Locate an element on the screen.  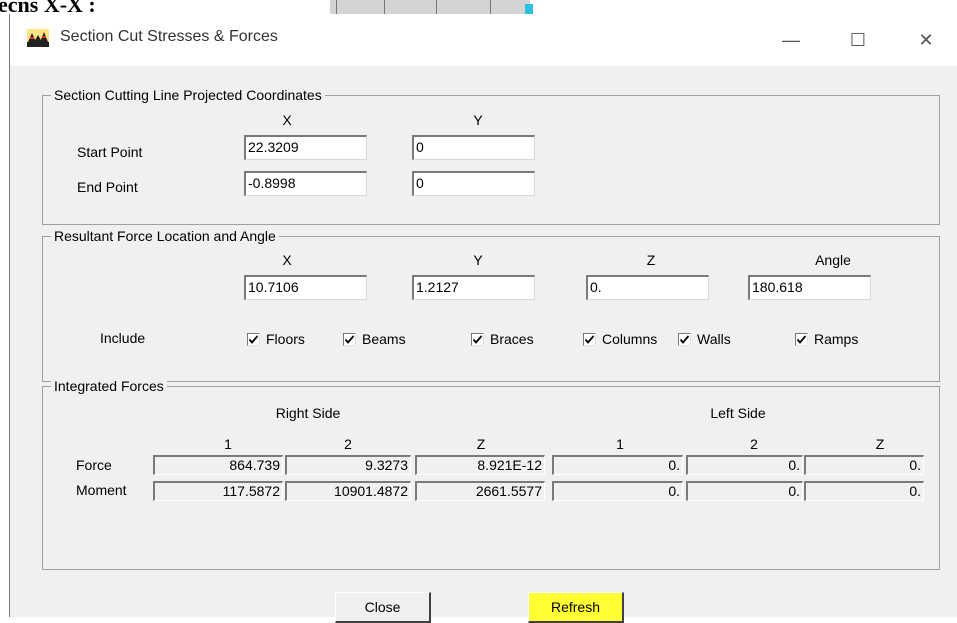
resultant-z-header: Z is located at coordinates (651, 260).